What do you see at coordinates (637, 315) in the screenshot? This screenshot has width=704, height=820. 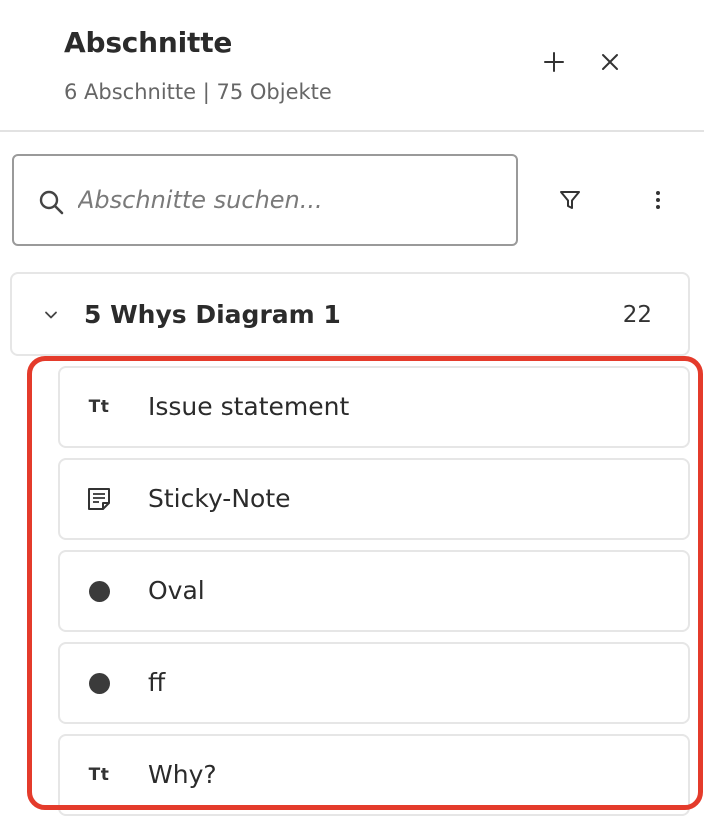 I see `section-item-count: 22` at bounding box center [637, 315].